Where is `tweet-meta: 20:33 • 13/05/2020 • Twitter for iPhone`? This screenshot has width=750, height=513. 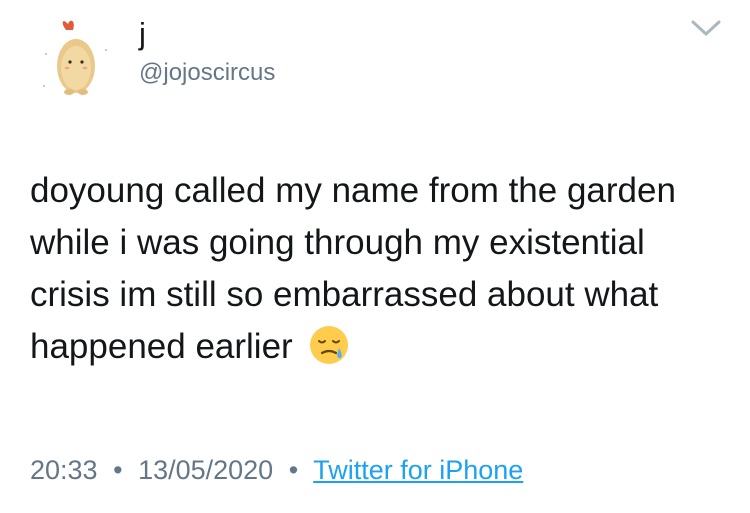
tweet-meta: 20:33 • 13/05/2020 • Twitter for iPhone is located at coordinates (276, 470).